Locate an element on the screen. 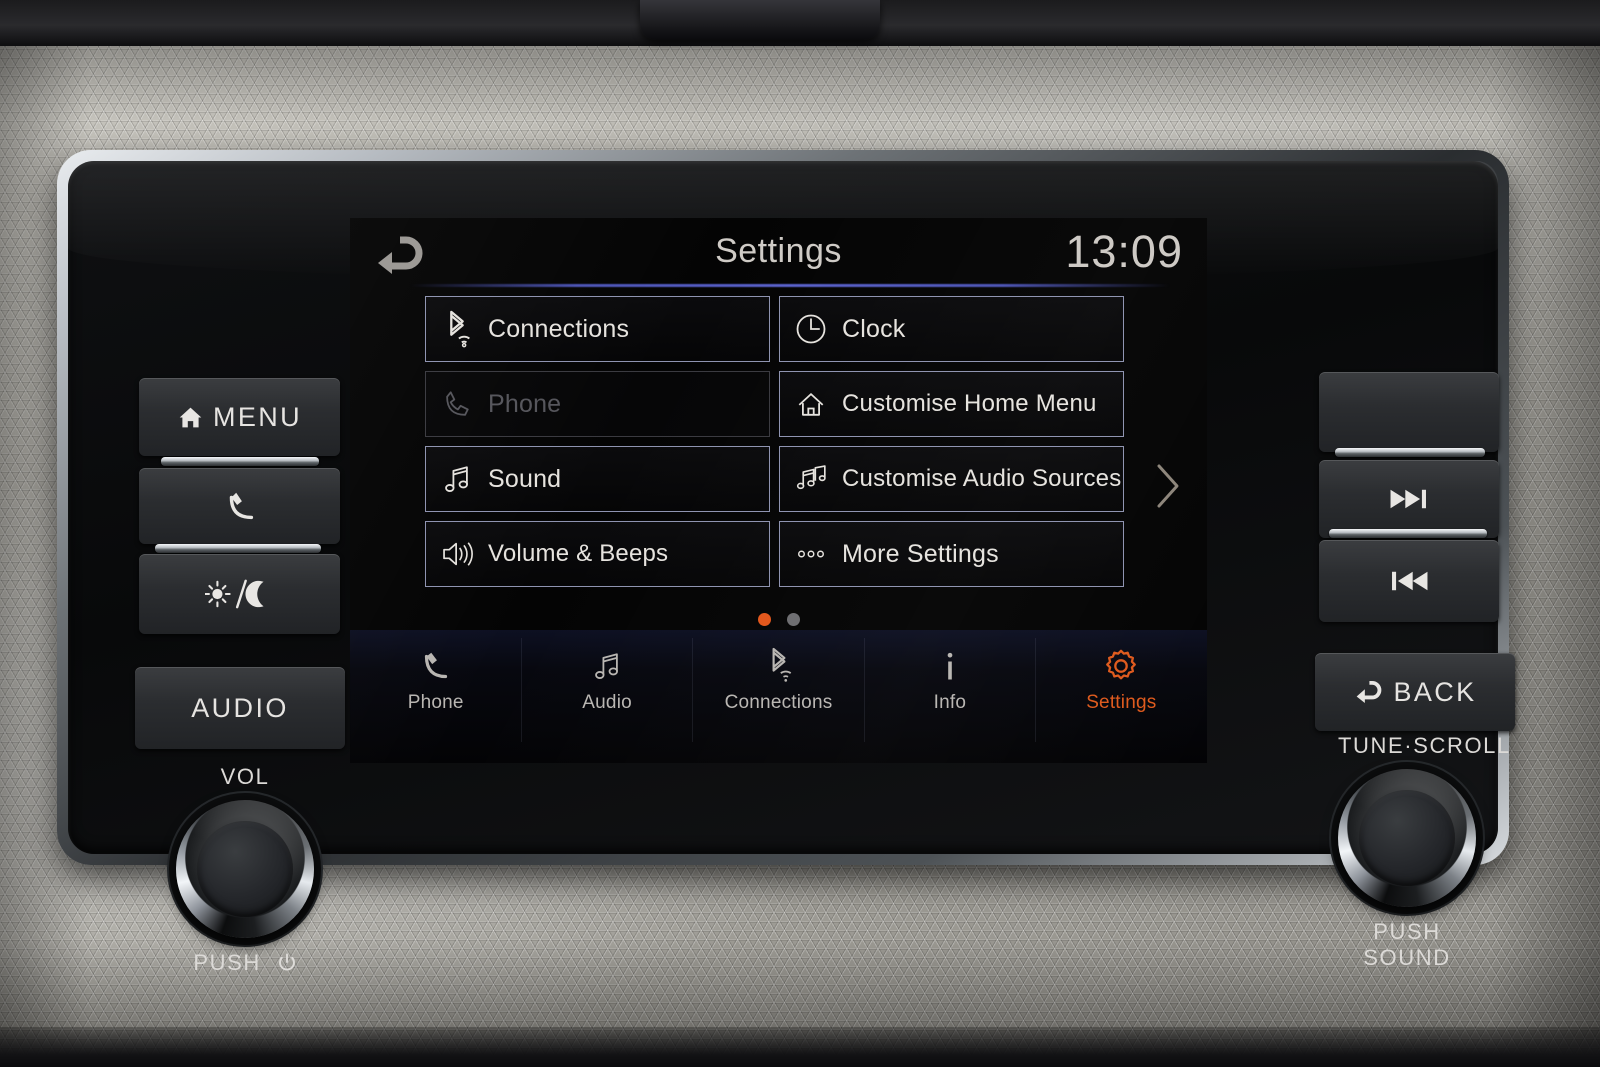 This screenshot has width=1600, height=1067. tile-more-settings: More Settings is located at coordinates (951, 554).